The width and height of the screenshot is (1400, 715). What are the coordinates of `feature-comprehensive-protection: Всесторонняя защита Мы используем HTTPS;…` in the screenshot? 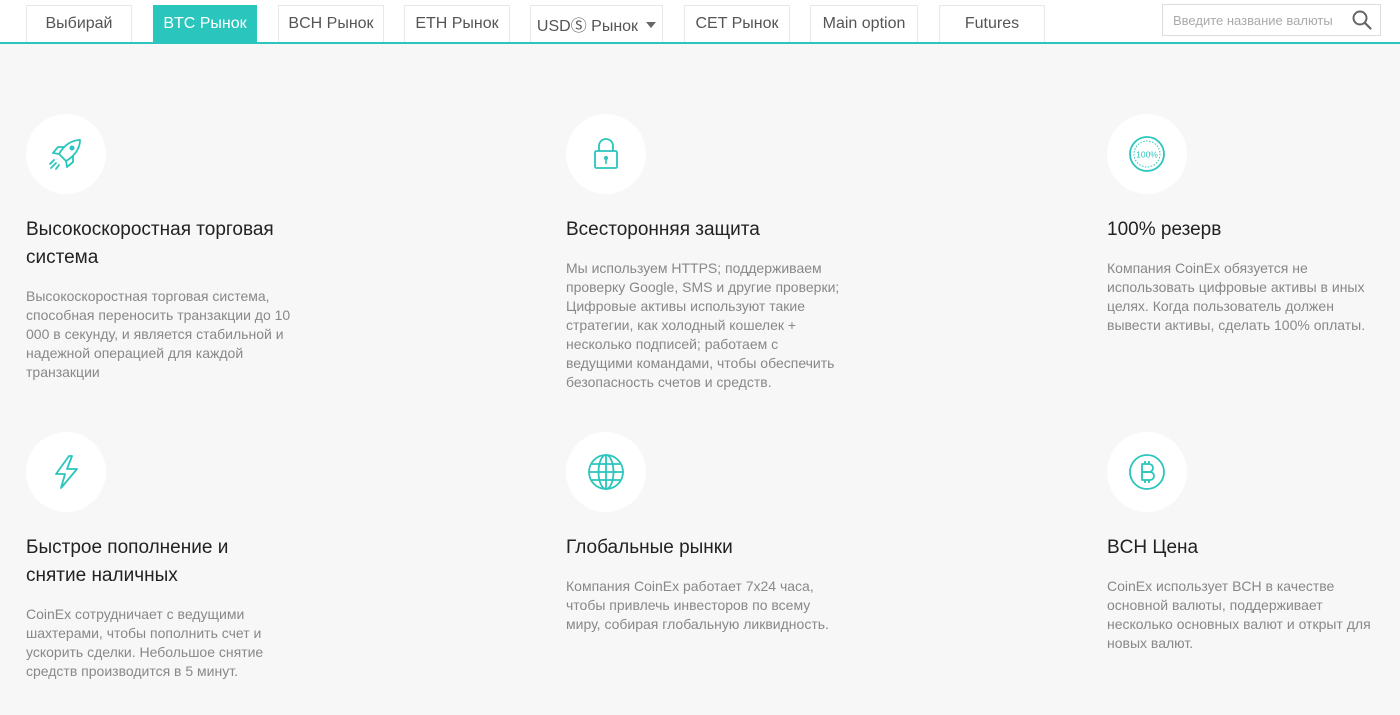 It's located at (716, 254).